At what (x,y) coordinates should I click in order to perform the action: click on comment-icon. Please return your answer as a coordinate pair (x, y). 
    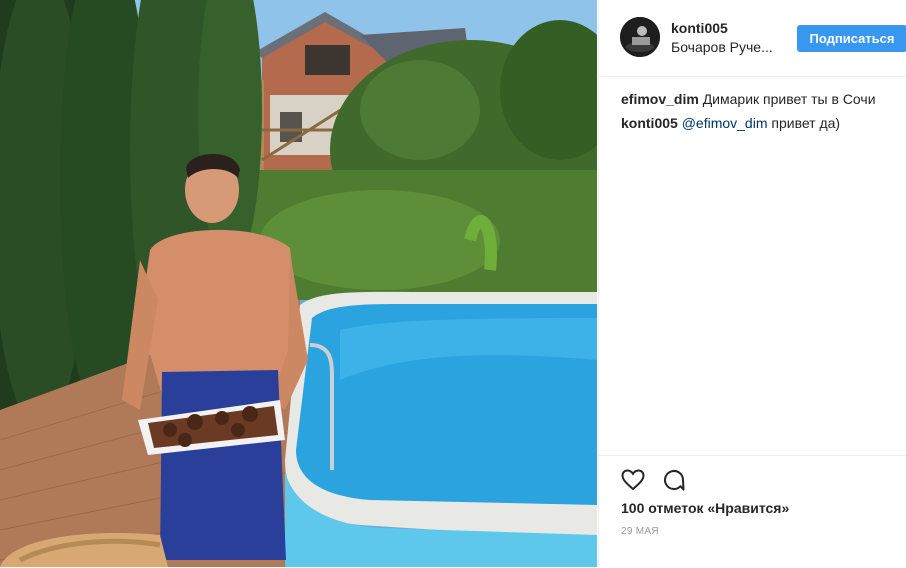
    Looking at the image, I should click on (674, 480).